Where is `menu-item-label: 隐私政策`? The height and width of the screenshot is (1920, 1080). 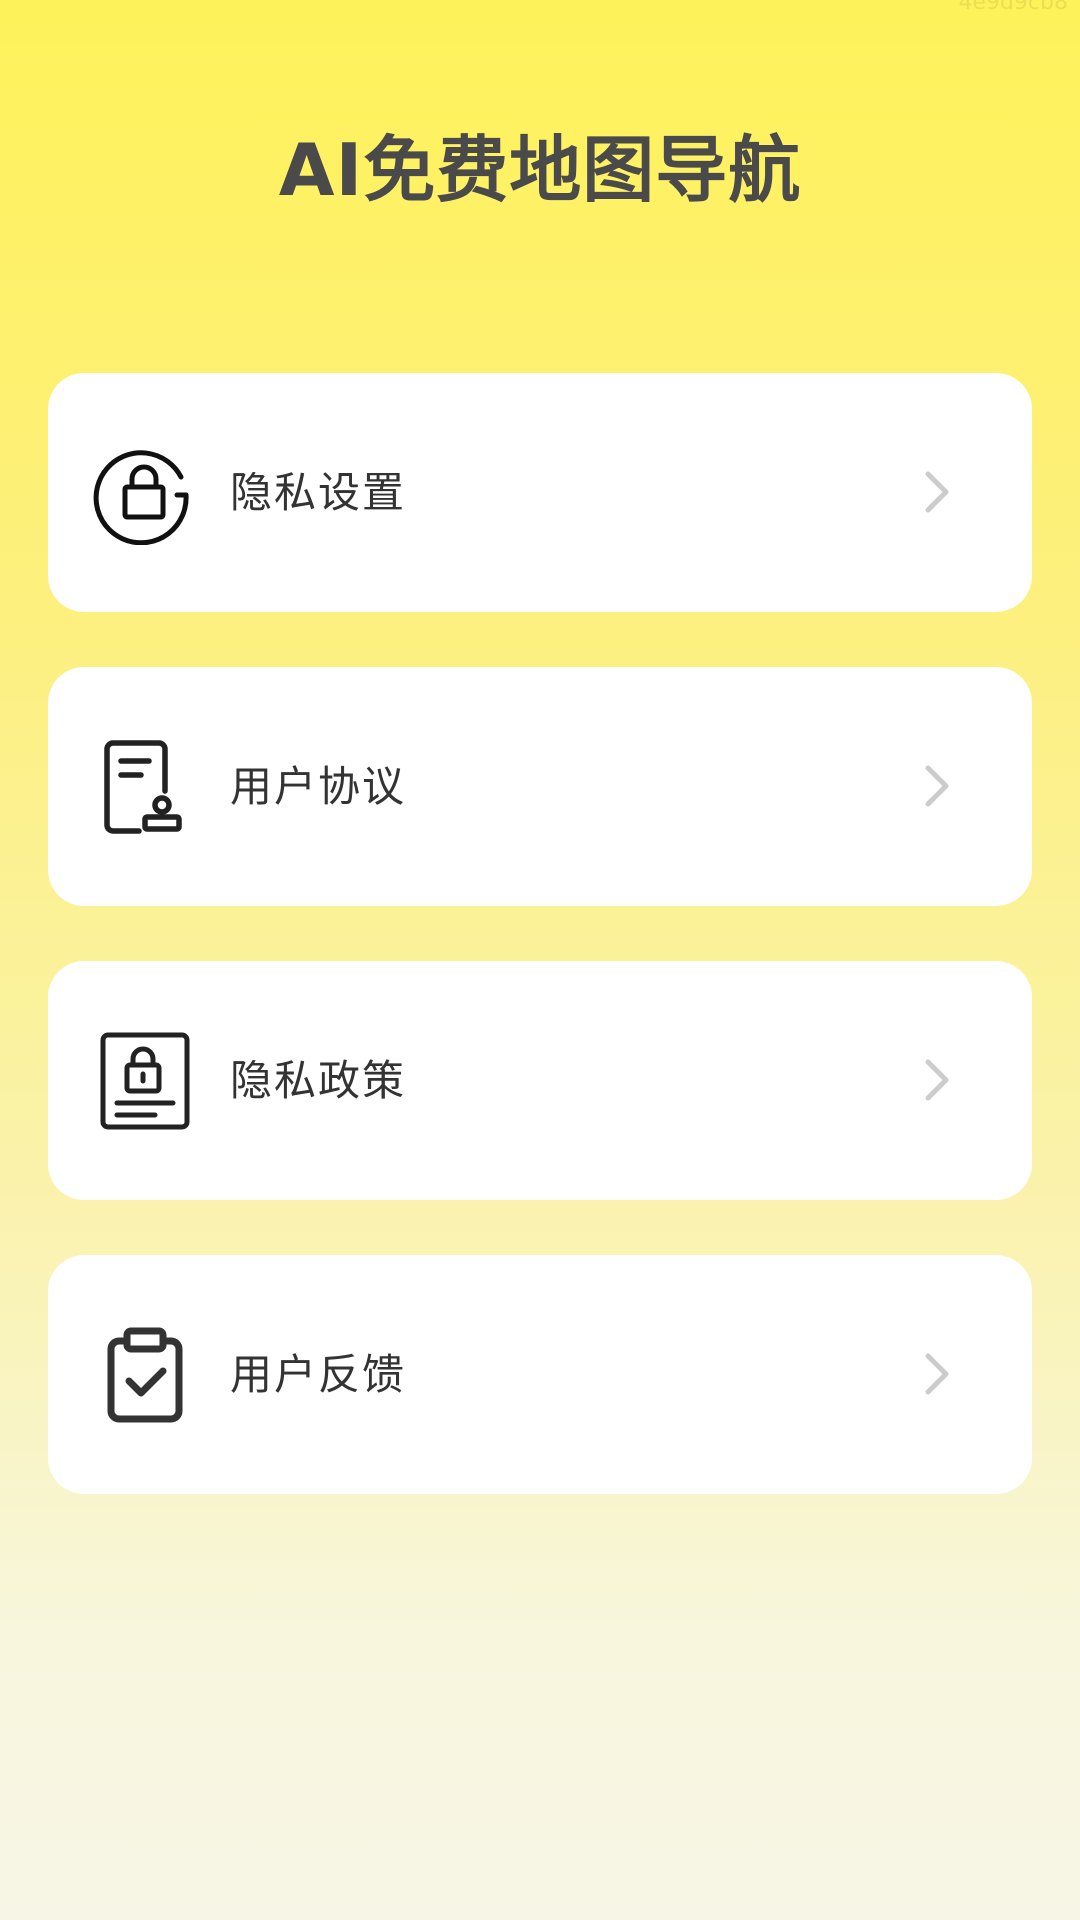
menu-item-label: 隐私政策 is located at coordinates (318, 1080).